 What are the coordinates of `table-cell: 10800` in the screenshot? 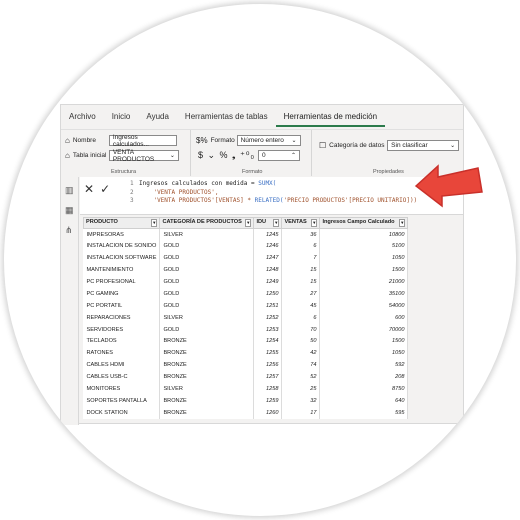 It's located at (364, 234).